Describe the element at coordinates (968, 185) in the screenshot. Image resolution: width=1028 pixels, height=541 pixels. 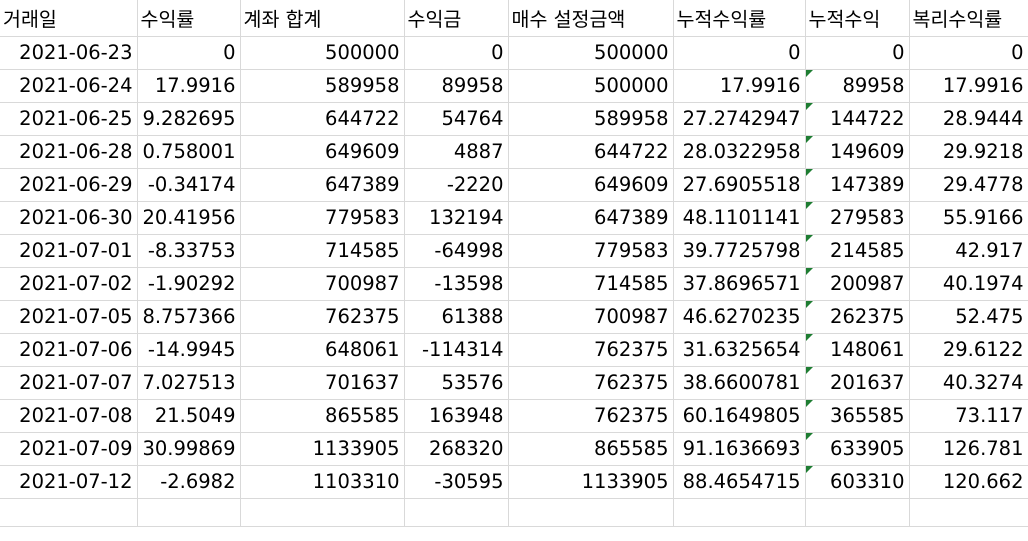
I see `value-cell: 29.4778` at that location.